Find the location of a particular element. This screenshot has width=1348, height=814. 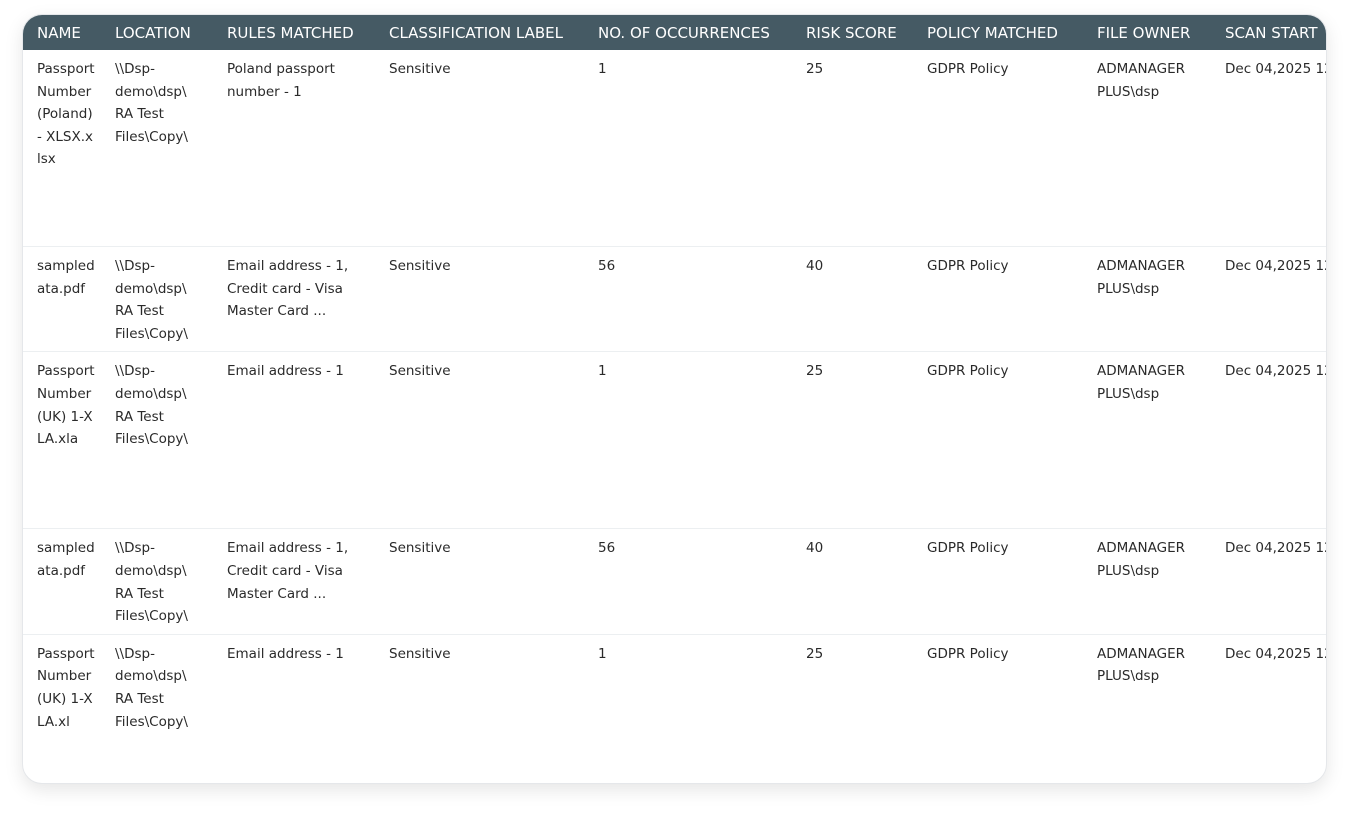

column-header-scan-start: SCAN START is located at coordinates (1268, 32).